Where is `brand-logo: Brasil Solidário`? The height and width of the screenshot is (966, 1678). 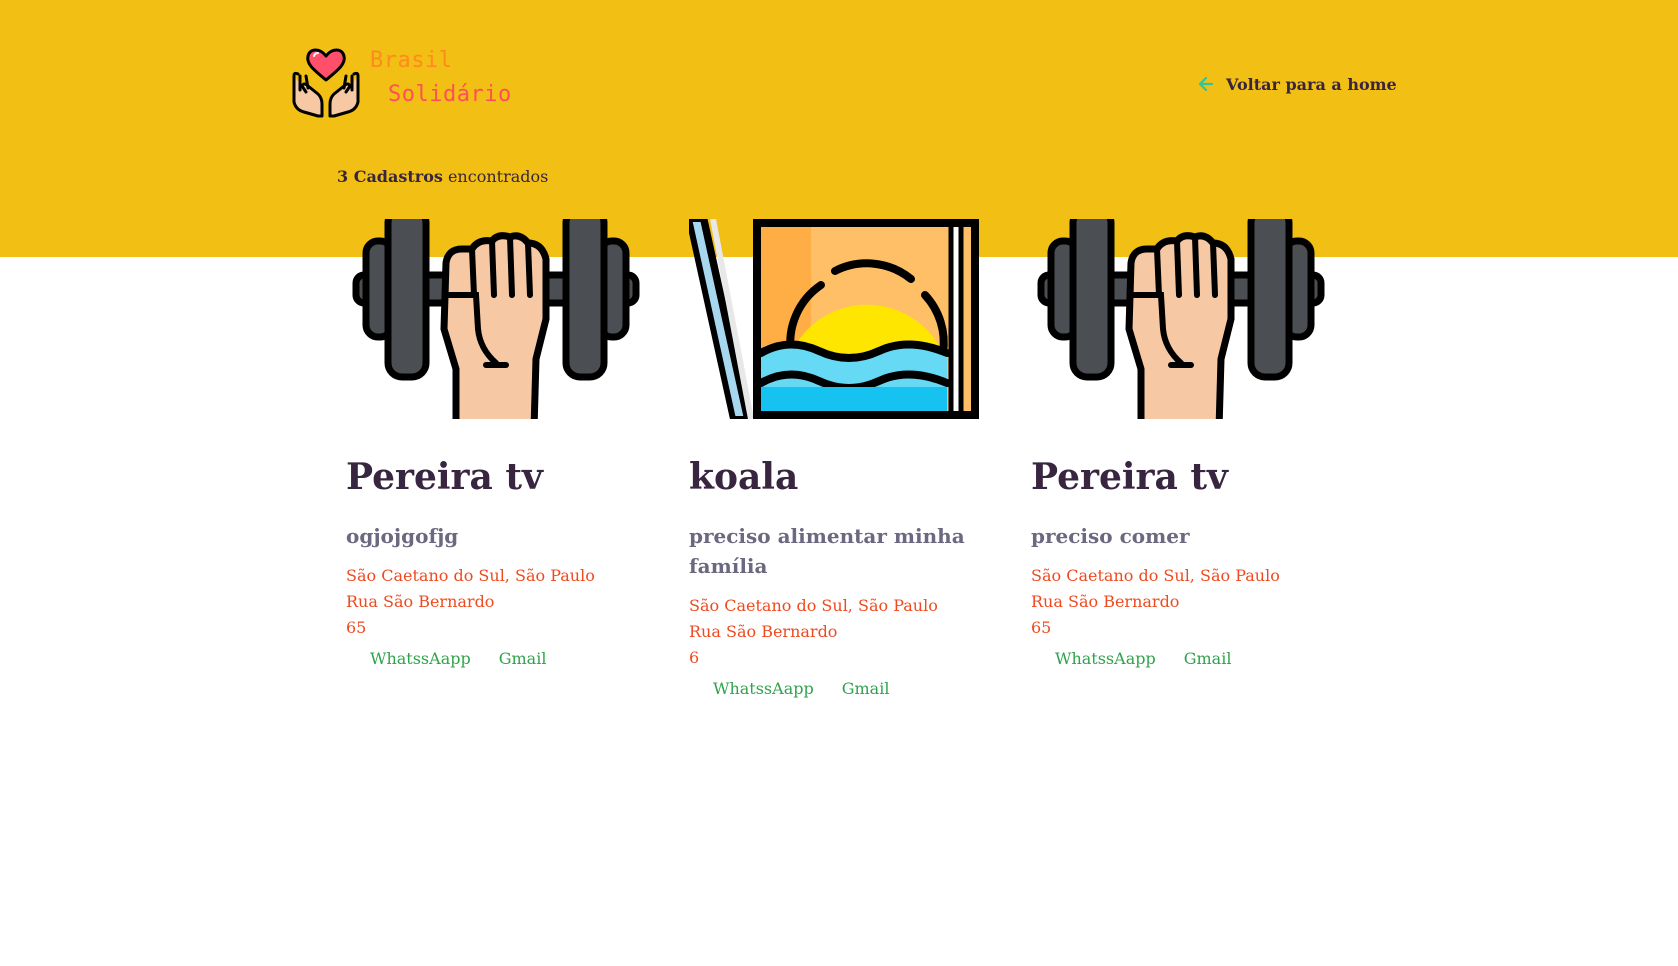 brand-logo: Brasil Solidário is located at coordinates (399, 83).